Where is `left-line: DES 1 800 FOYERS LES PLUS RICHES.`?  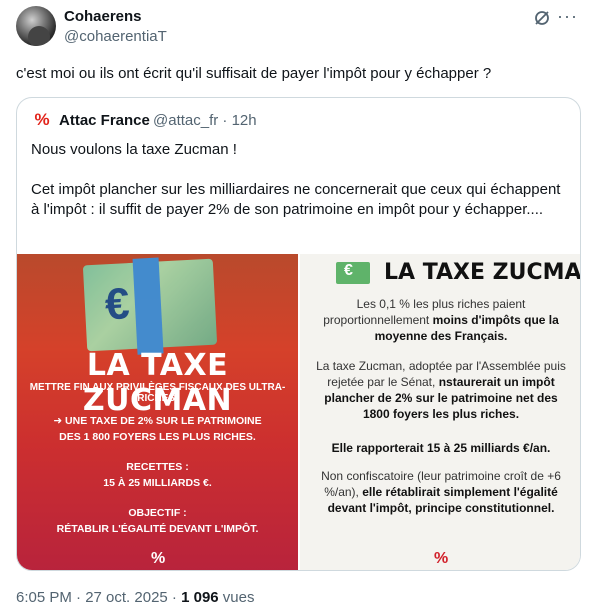
left-line: DES 1 800 FOYERS LES PLUS RICHES. is located at coordinates (157, 437).